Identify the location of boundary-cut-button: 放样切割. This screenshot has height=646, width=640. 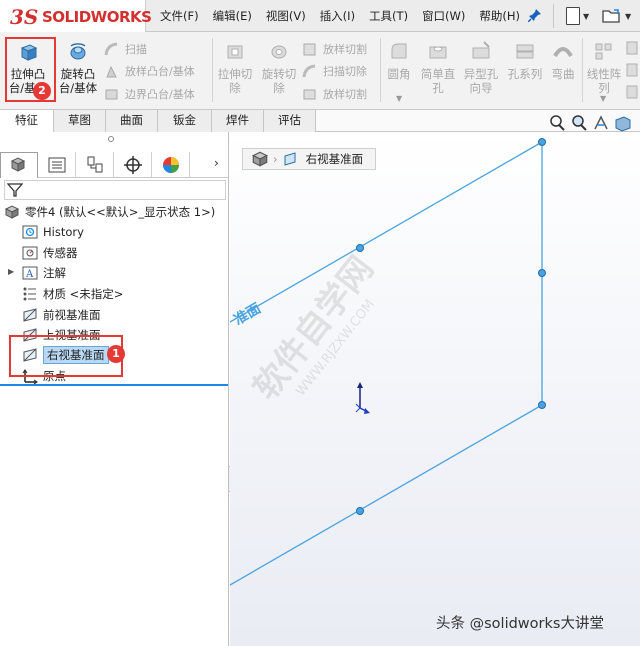
(334, 94).